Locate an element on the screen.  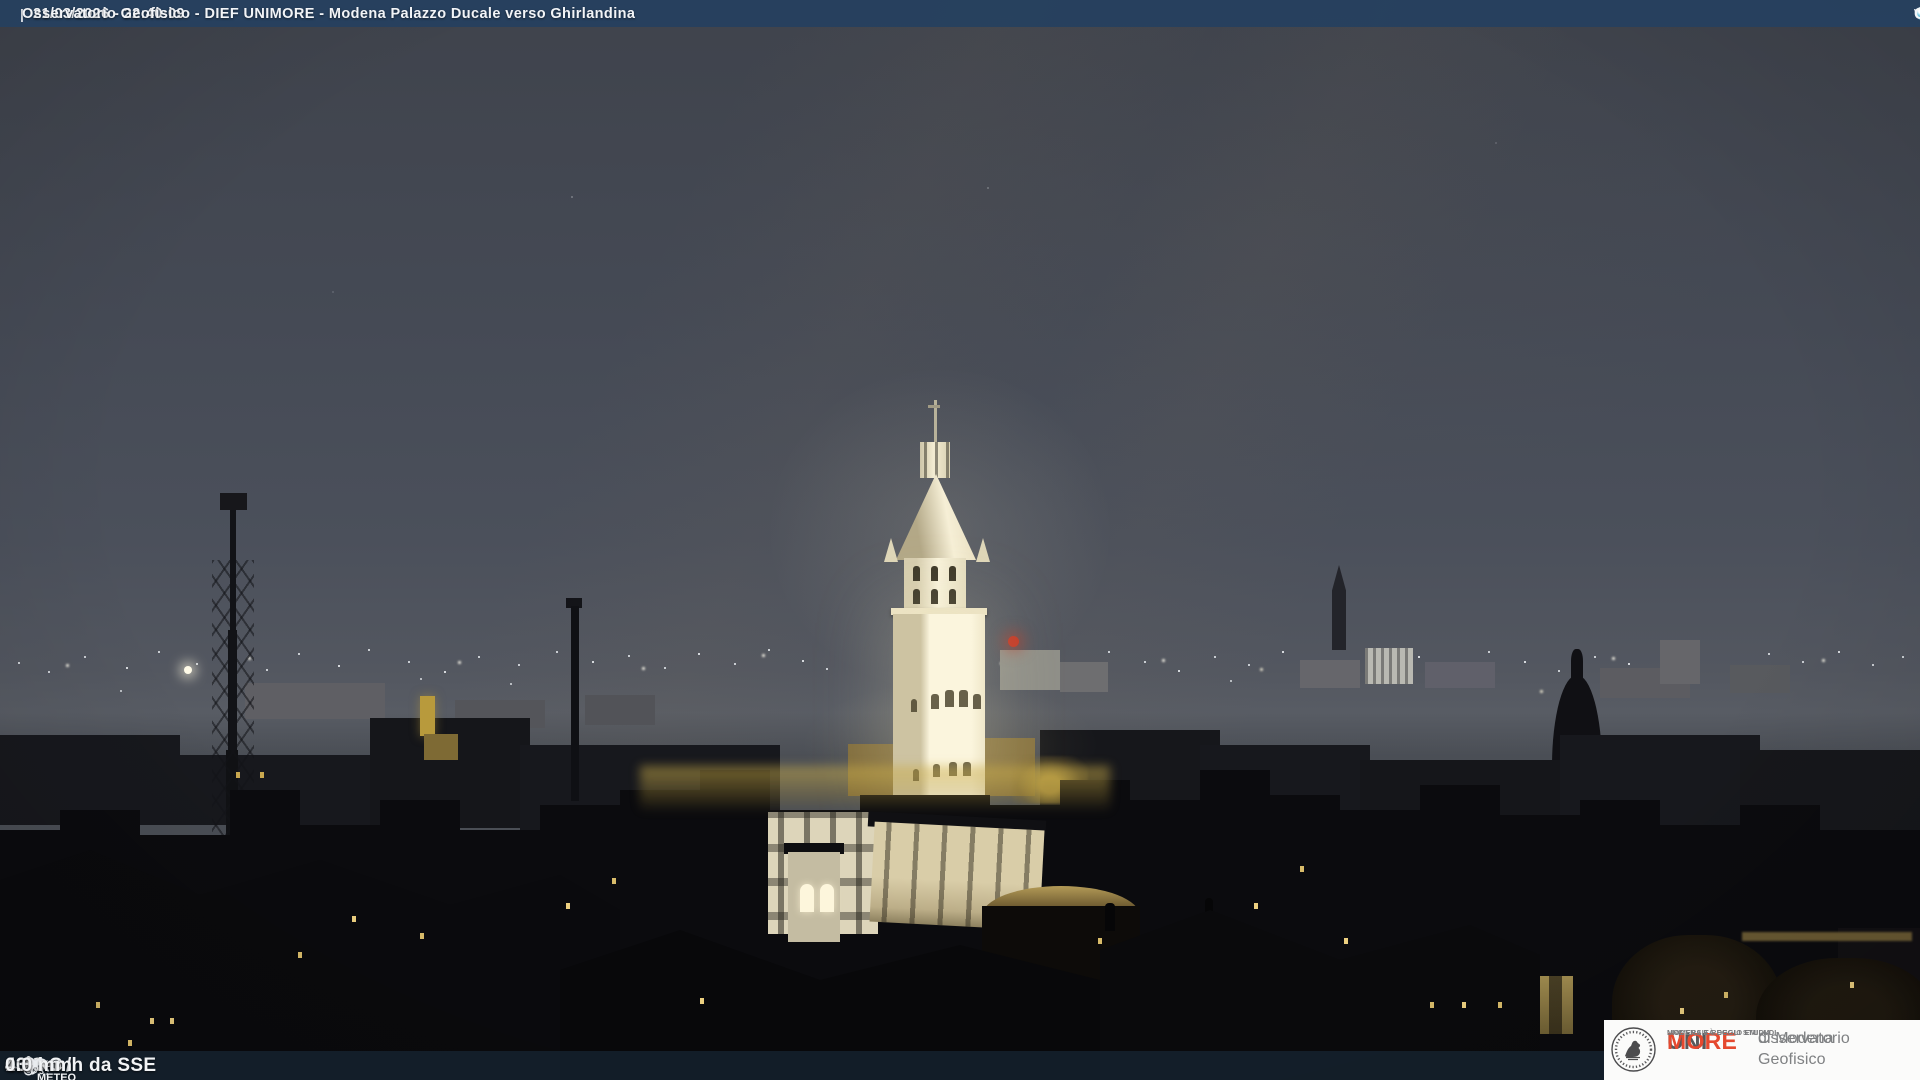
roof-statue is located at coordinates (1110, 917).